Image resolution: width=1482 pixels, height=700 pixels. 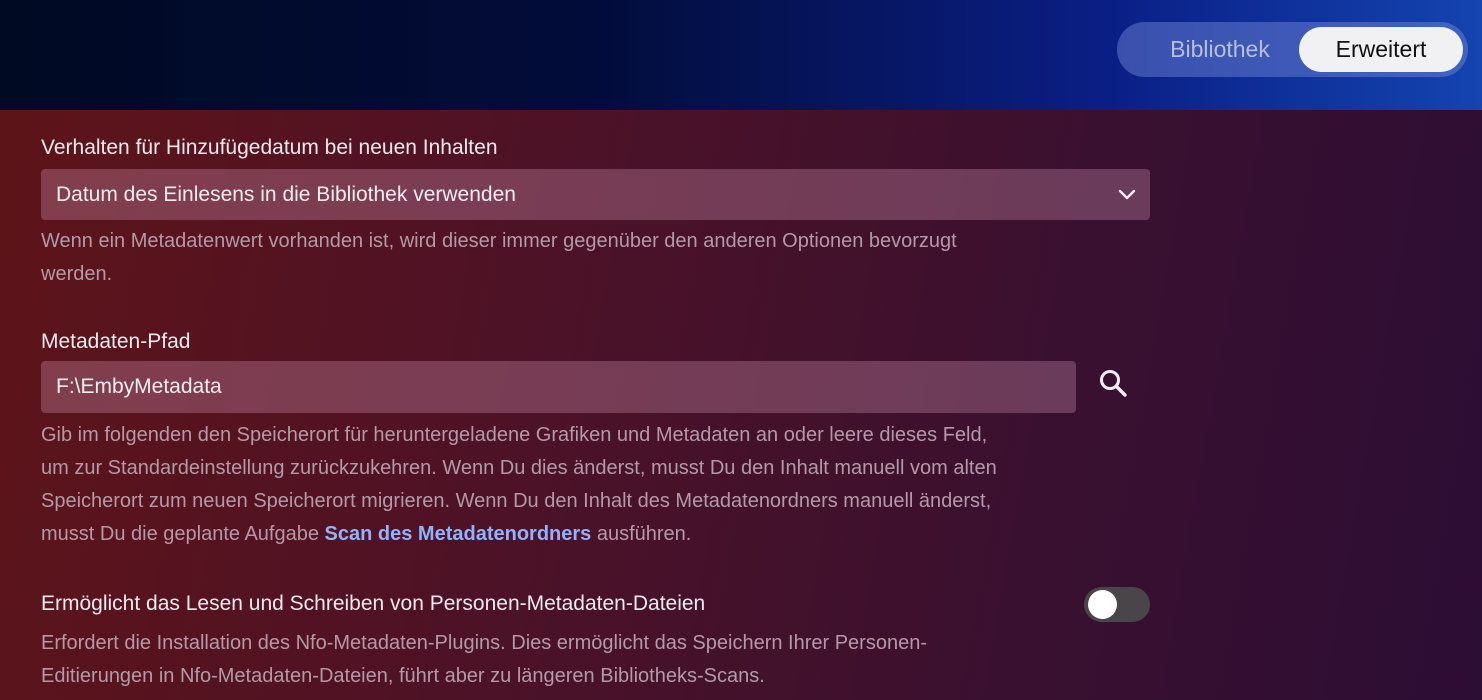 I want to click on date-added-description-line: werden., so click(x=77, y=274).